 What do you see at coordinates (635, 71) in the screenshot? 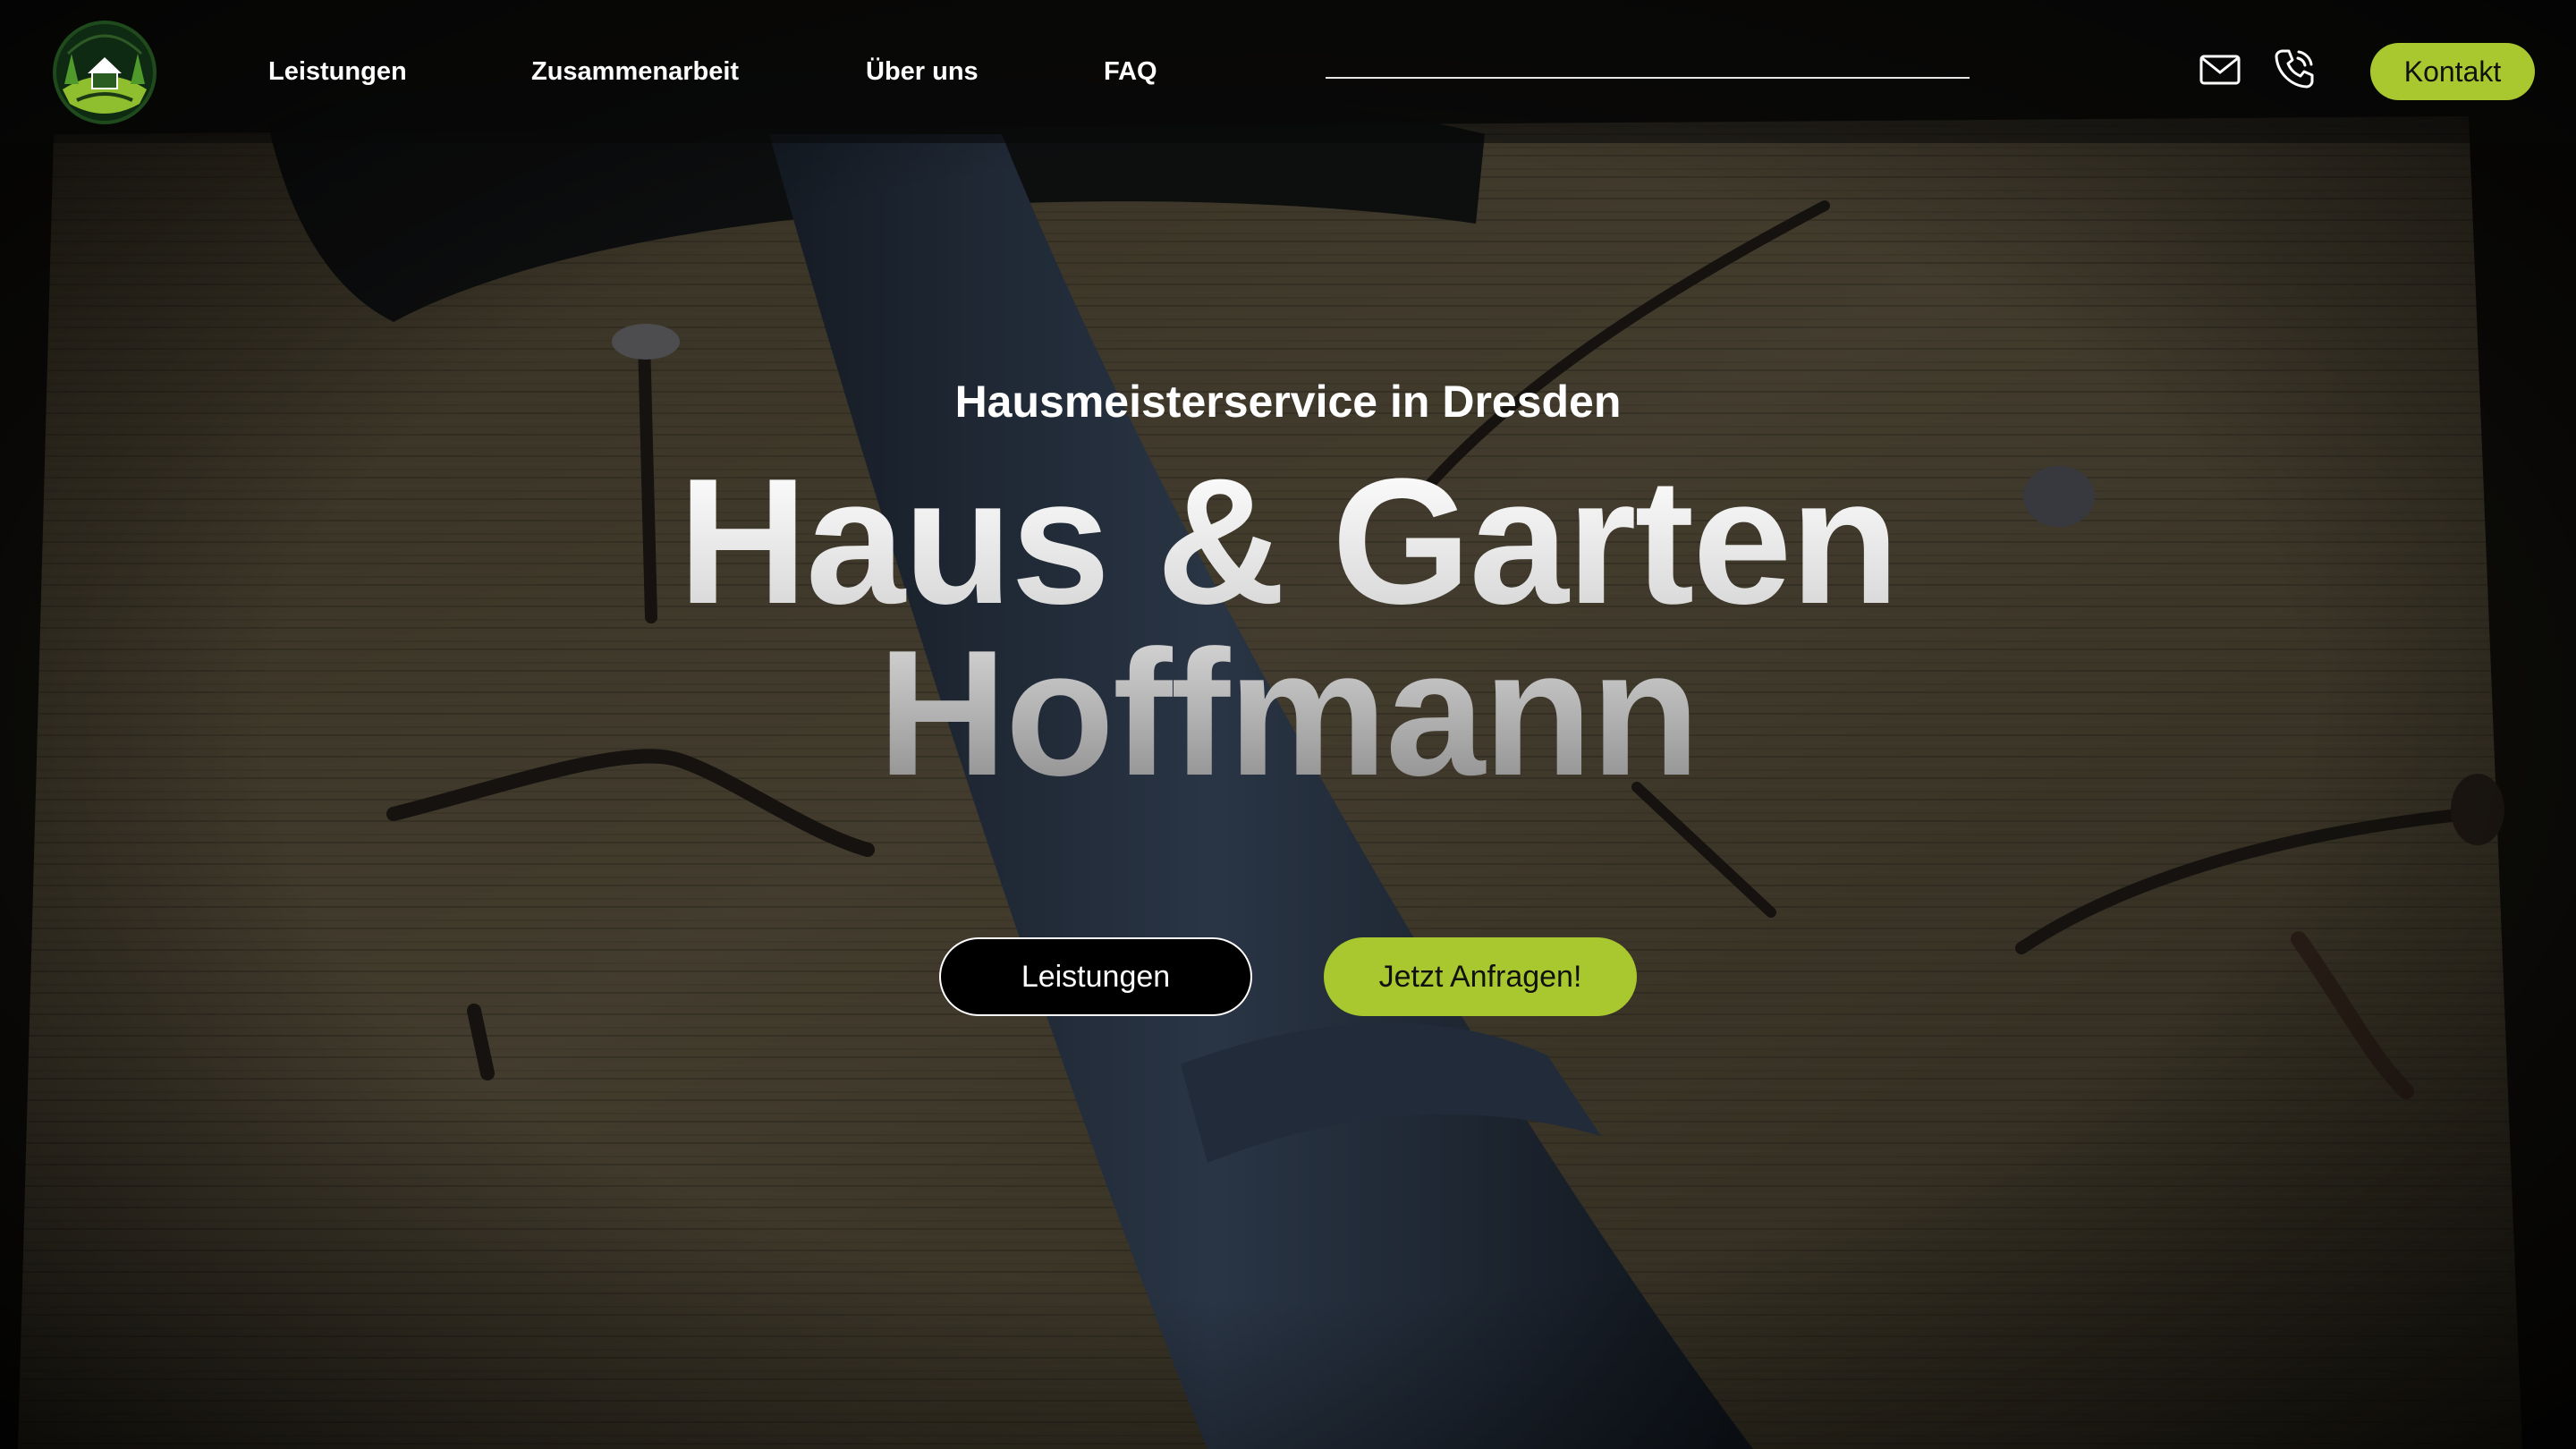
I see `nav-item-zusammenarbeit: Zusammenarbeit` at bounding box center [635, 71].